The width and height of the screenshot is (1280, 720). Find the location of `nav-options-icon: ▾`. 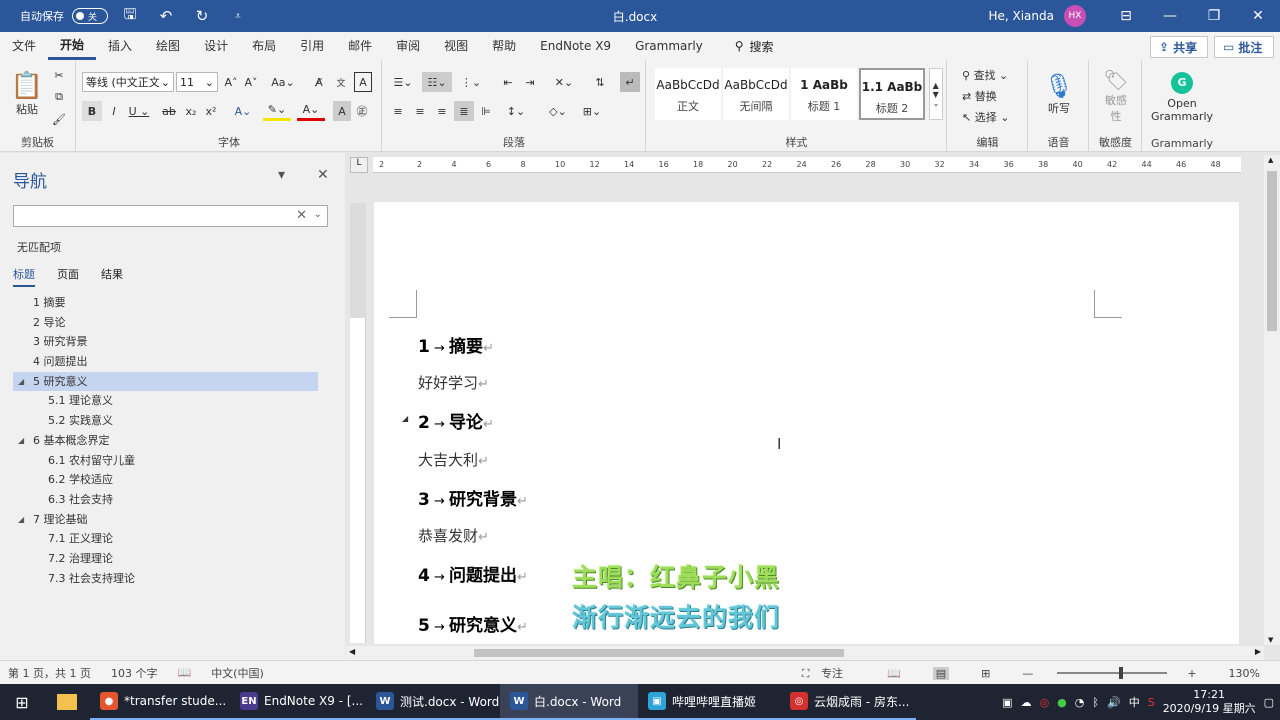

nav-options-icon: ▾ is located at coordinates (281, 175).